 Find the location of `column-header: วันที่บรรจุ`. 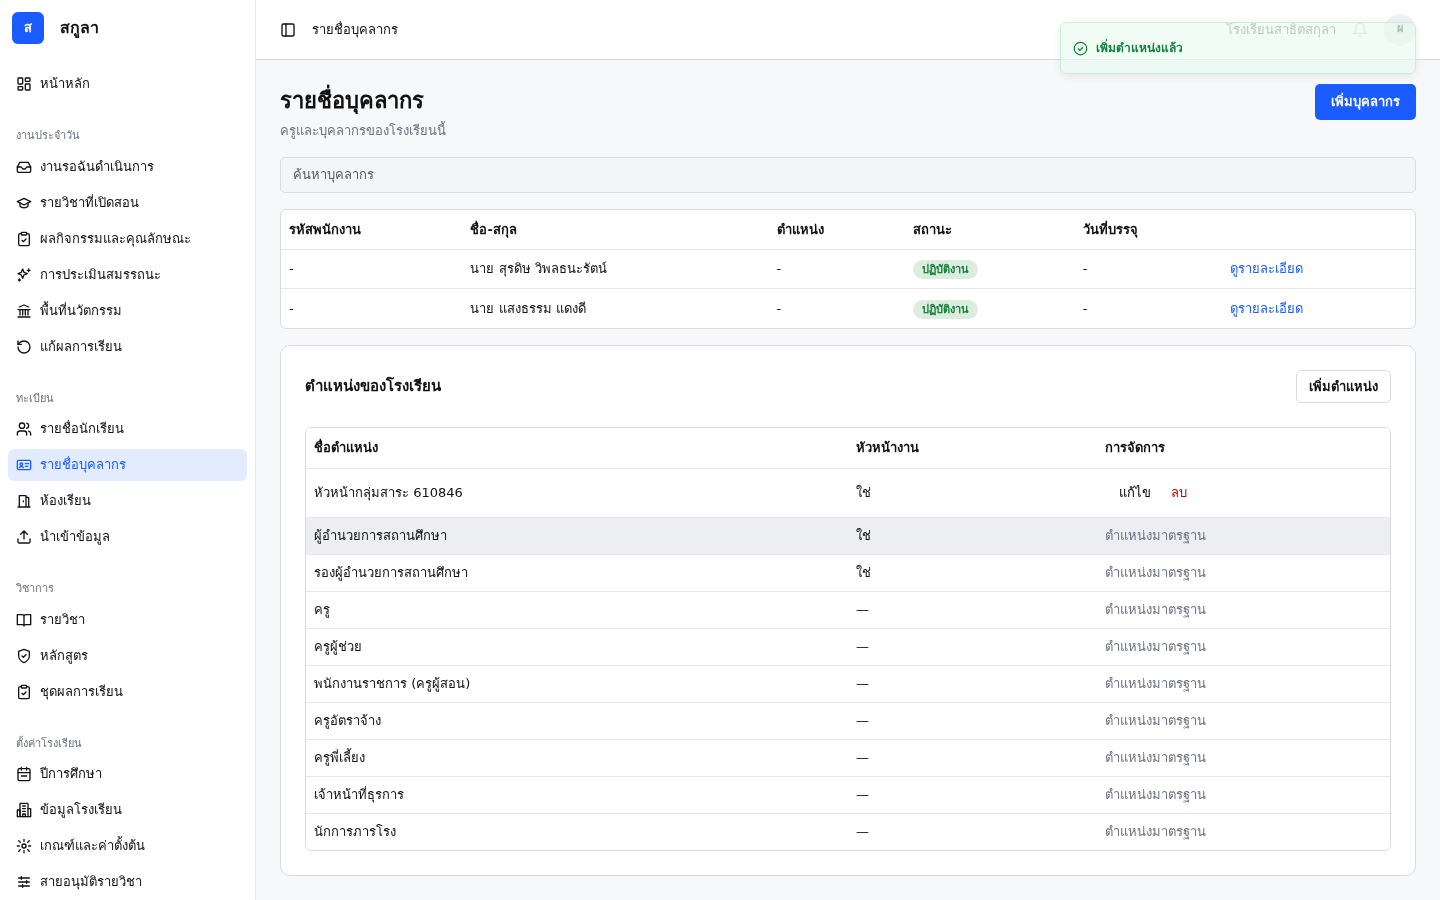

column-header: วันที่บรรจุ is located at coordinates (1110, 229).